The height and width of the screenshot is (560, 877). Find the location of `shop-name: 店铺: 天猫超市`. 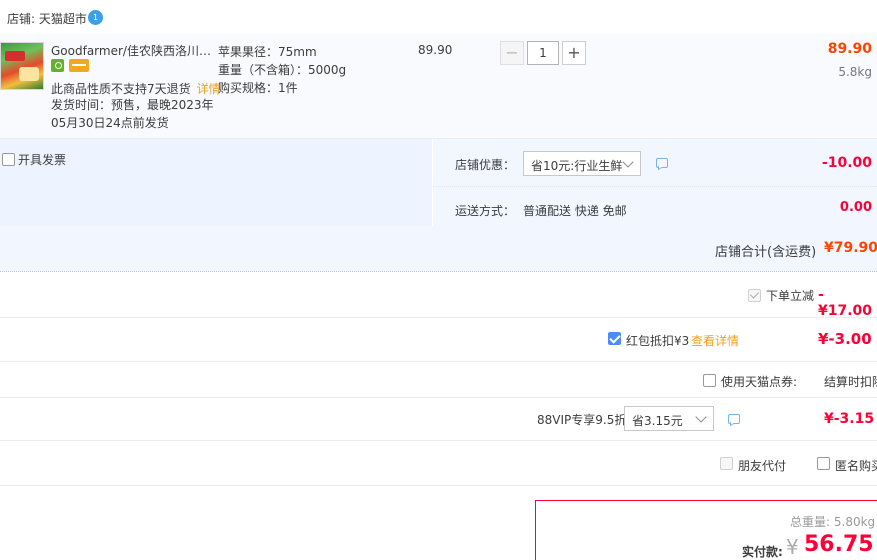

shop-name: 店铺: 天猫超市 is located at coordinates (47, 18).